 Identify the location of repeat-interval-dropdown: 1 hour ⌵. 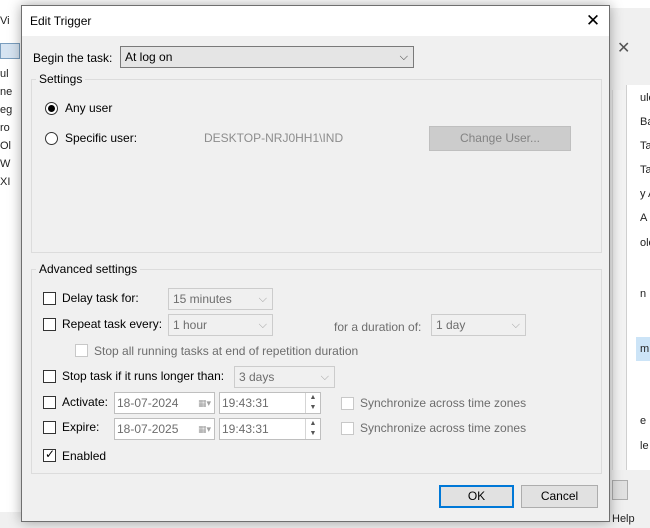
(220, 325).